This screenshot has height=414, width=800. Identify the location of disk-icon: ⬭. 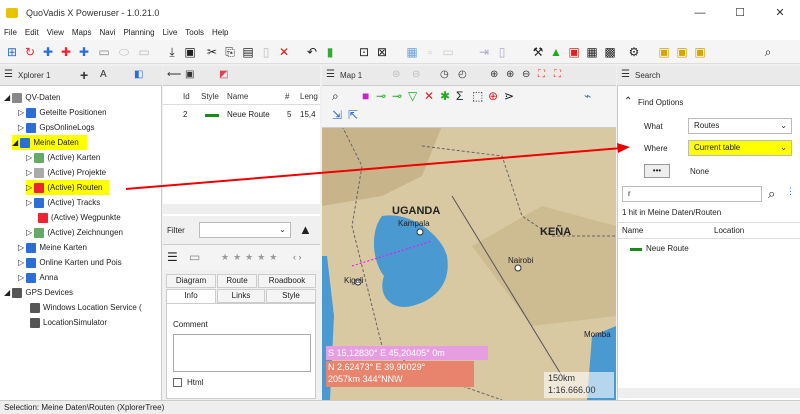
(124, 52).